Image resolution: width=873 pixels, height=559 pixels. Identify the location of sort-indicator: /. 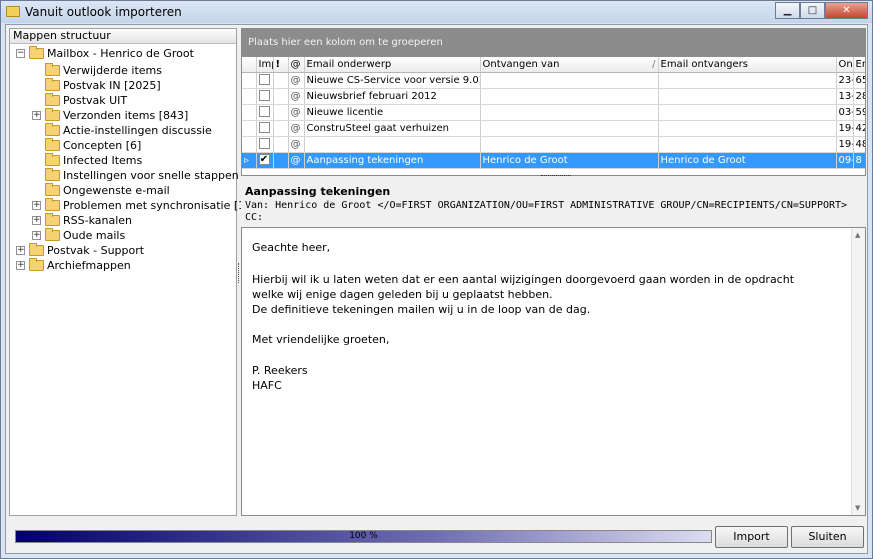
(654, 64).